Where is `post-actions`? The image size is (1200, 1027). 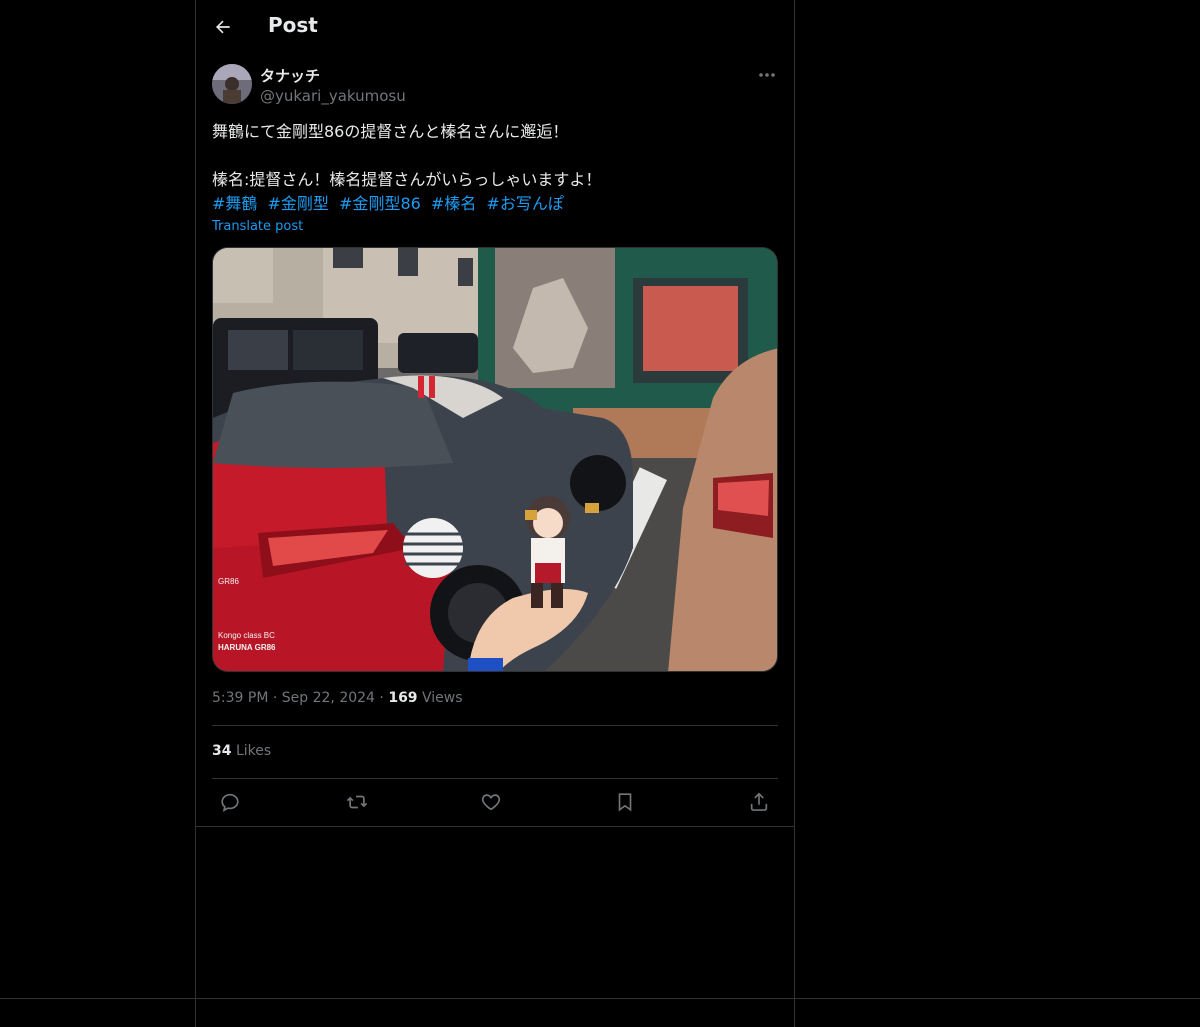 post-actions is located at coordinates (495, 802).